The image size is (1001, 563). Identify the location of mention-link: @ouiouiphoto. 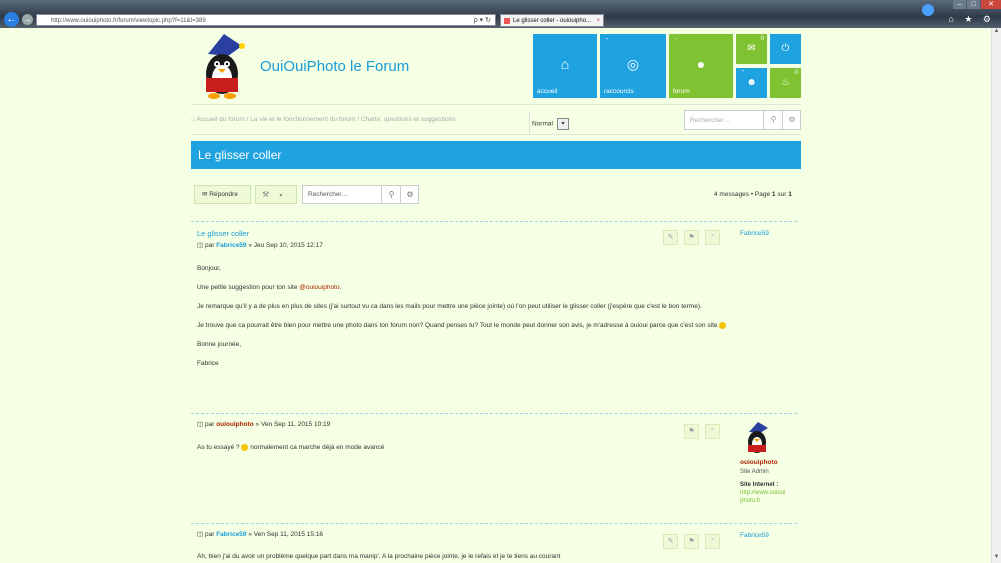
(319, 287).